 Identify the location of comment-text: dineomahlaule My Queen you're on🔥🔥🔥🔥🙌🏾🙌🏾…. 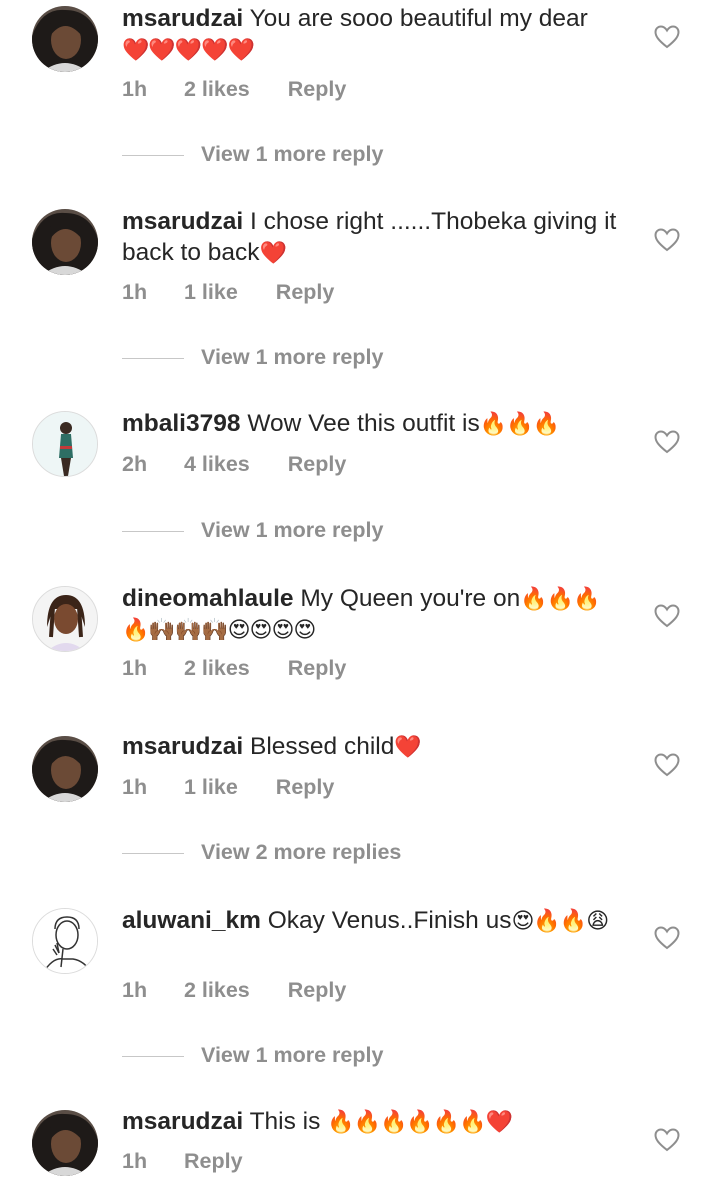
(372, 614).